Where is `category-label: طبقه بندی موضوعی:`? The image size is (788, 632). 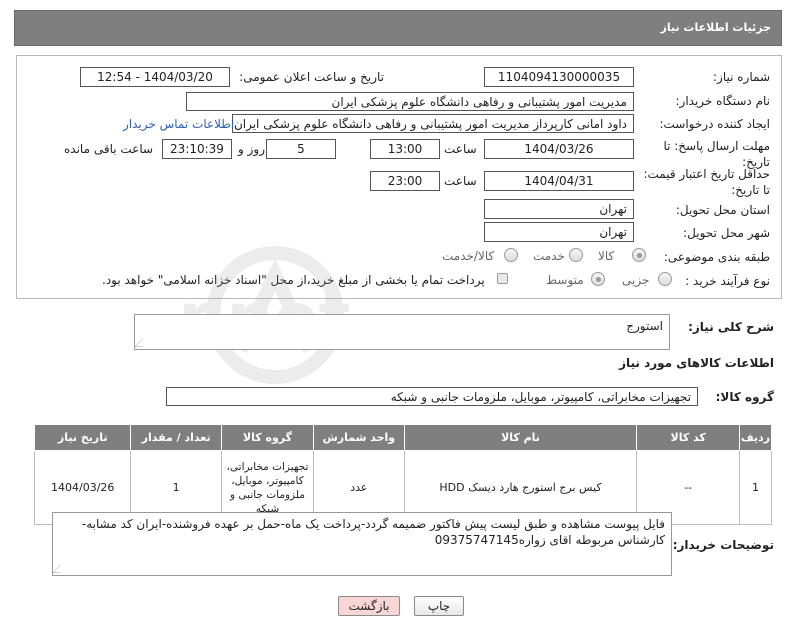
category-label: طبقه بندی موضوعی: is located at coordinates (716, 257).